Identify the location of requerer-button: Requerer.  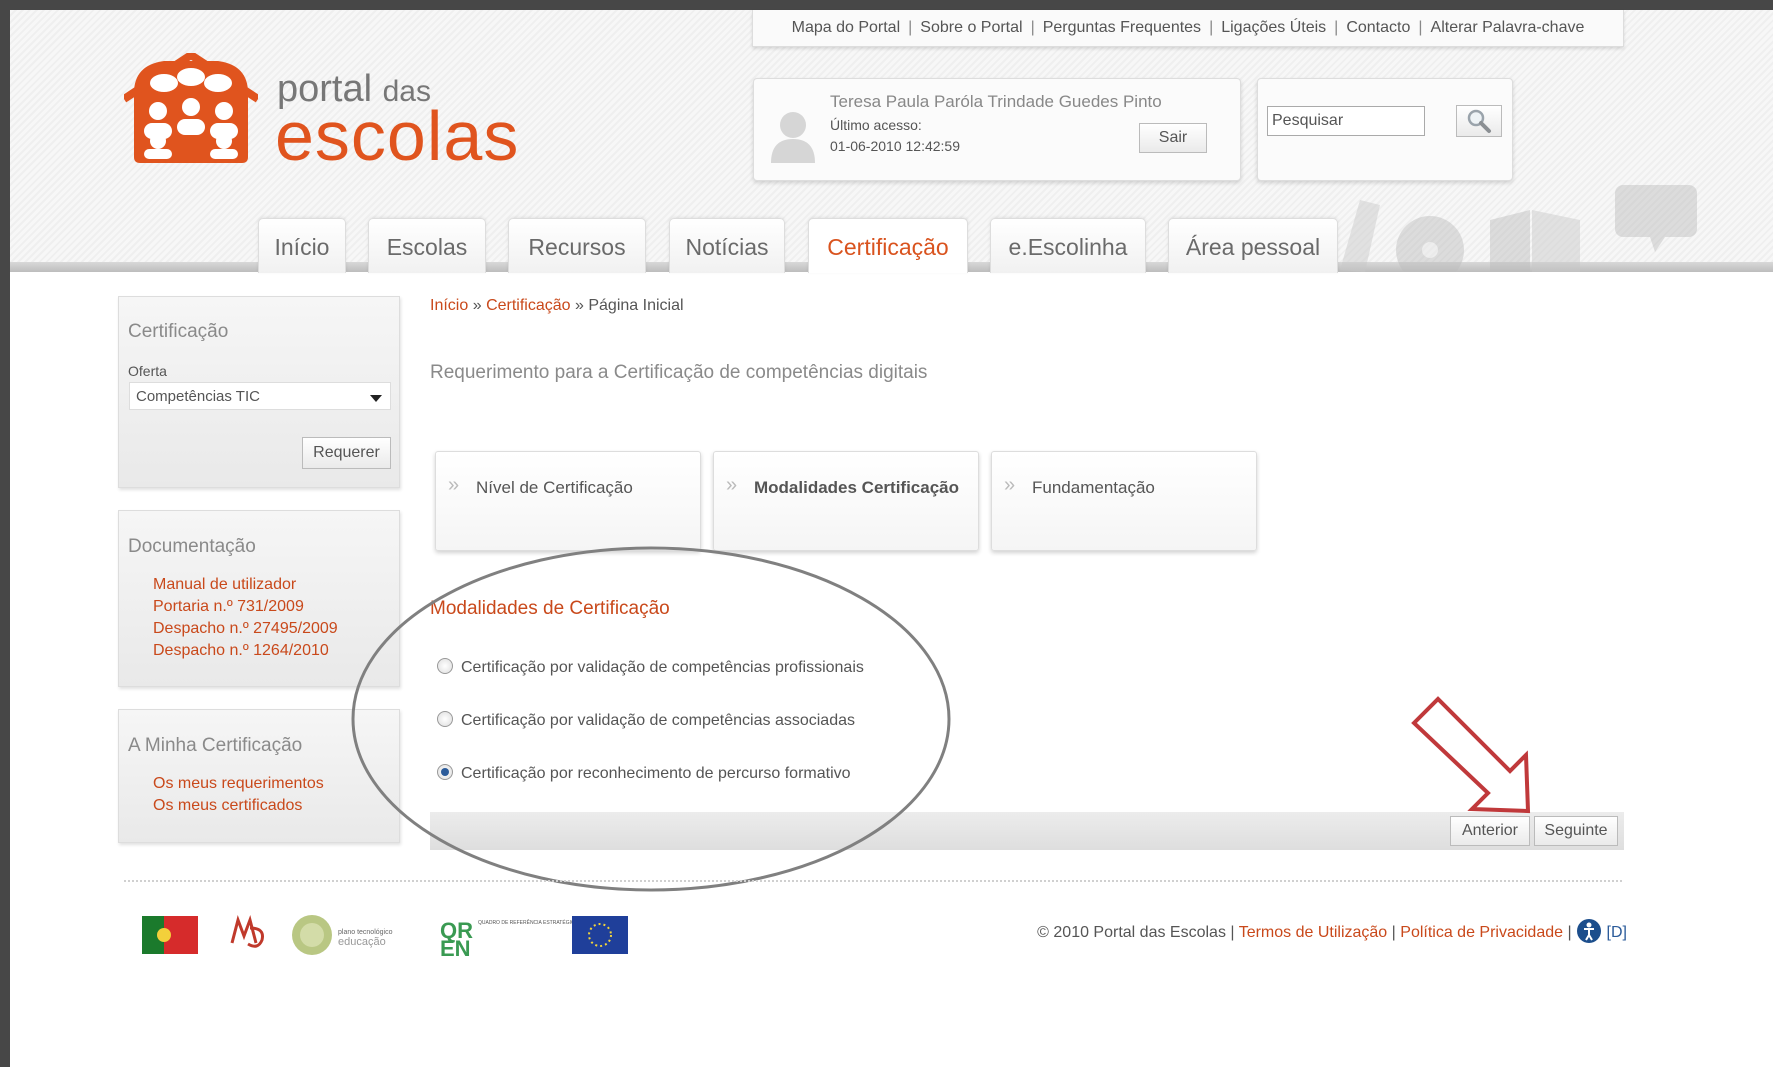
(346, 453).